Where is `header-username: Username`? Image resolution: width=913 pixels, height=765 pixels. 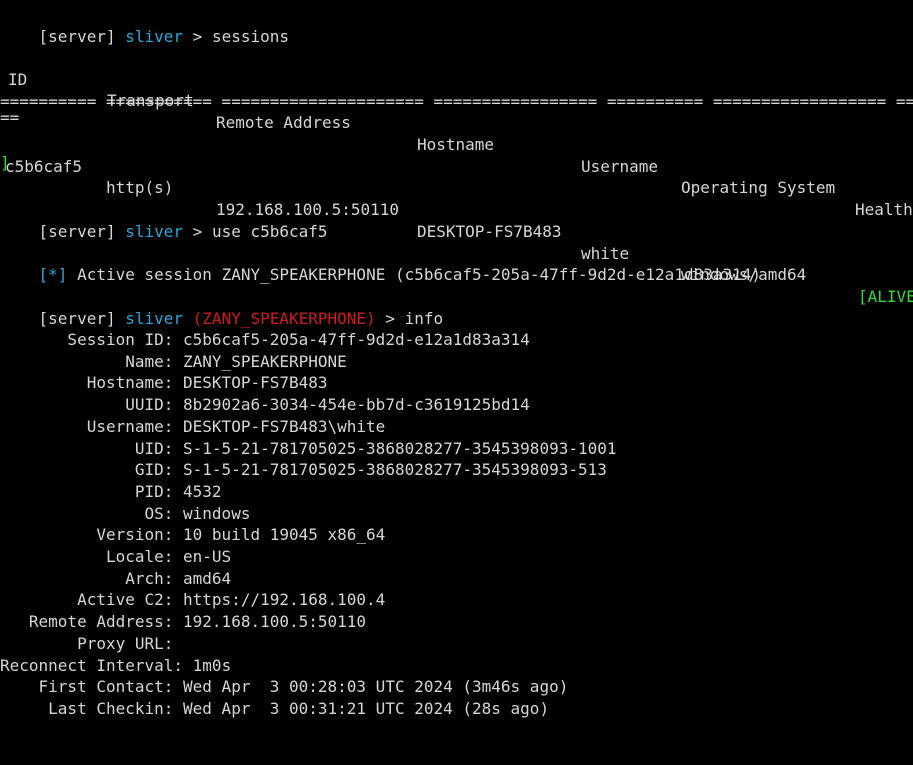
header-username: Username is located at coordinates (620, 166).